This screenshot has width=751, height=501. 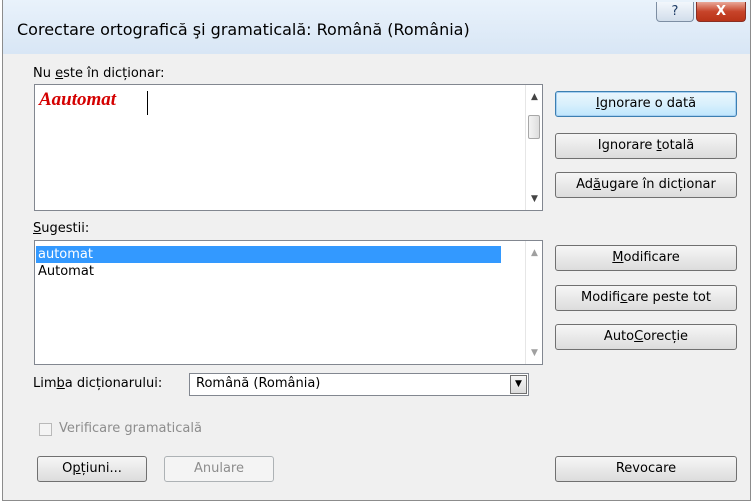 What do you see at coordinates (646, 258) in the screenshot?
I see `change-button: Modificare` at bounding box center [646, 258].